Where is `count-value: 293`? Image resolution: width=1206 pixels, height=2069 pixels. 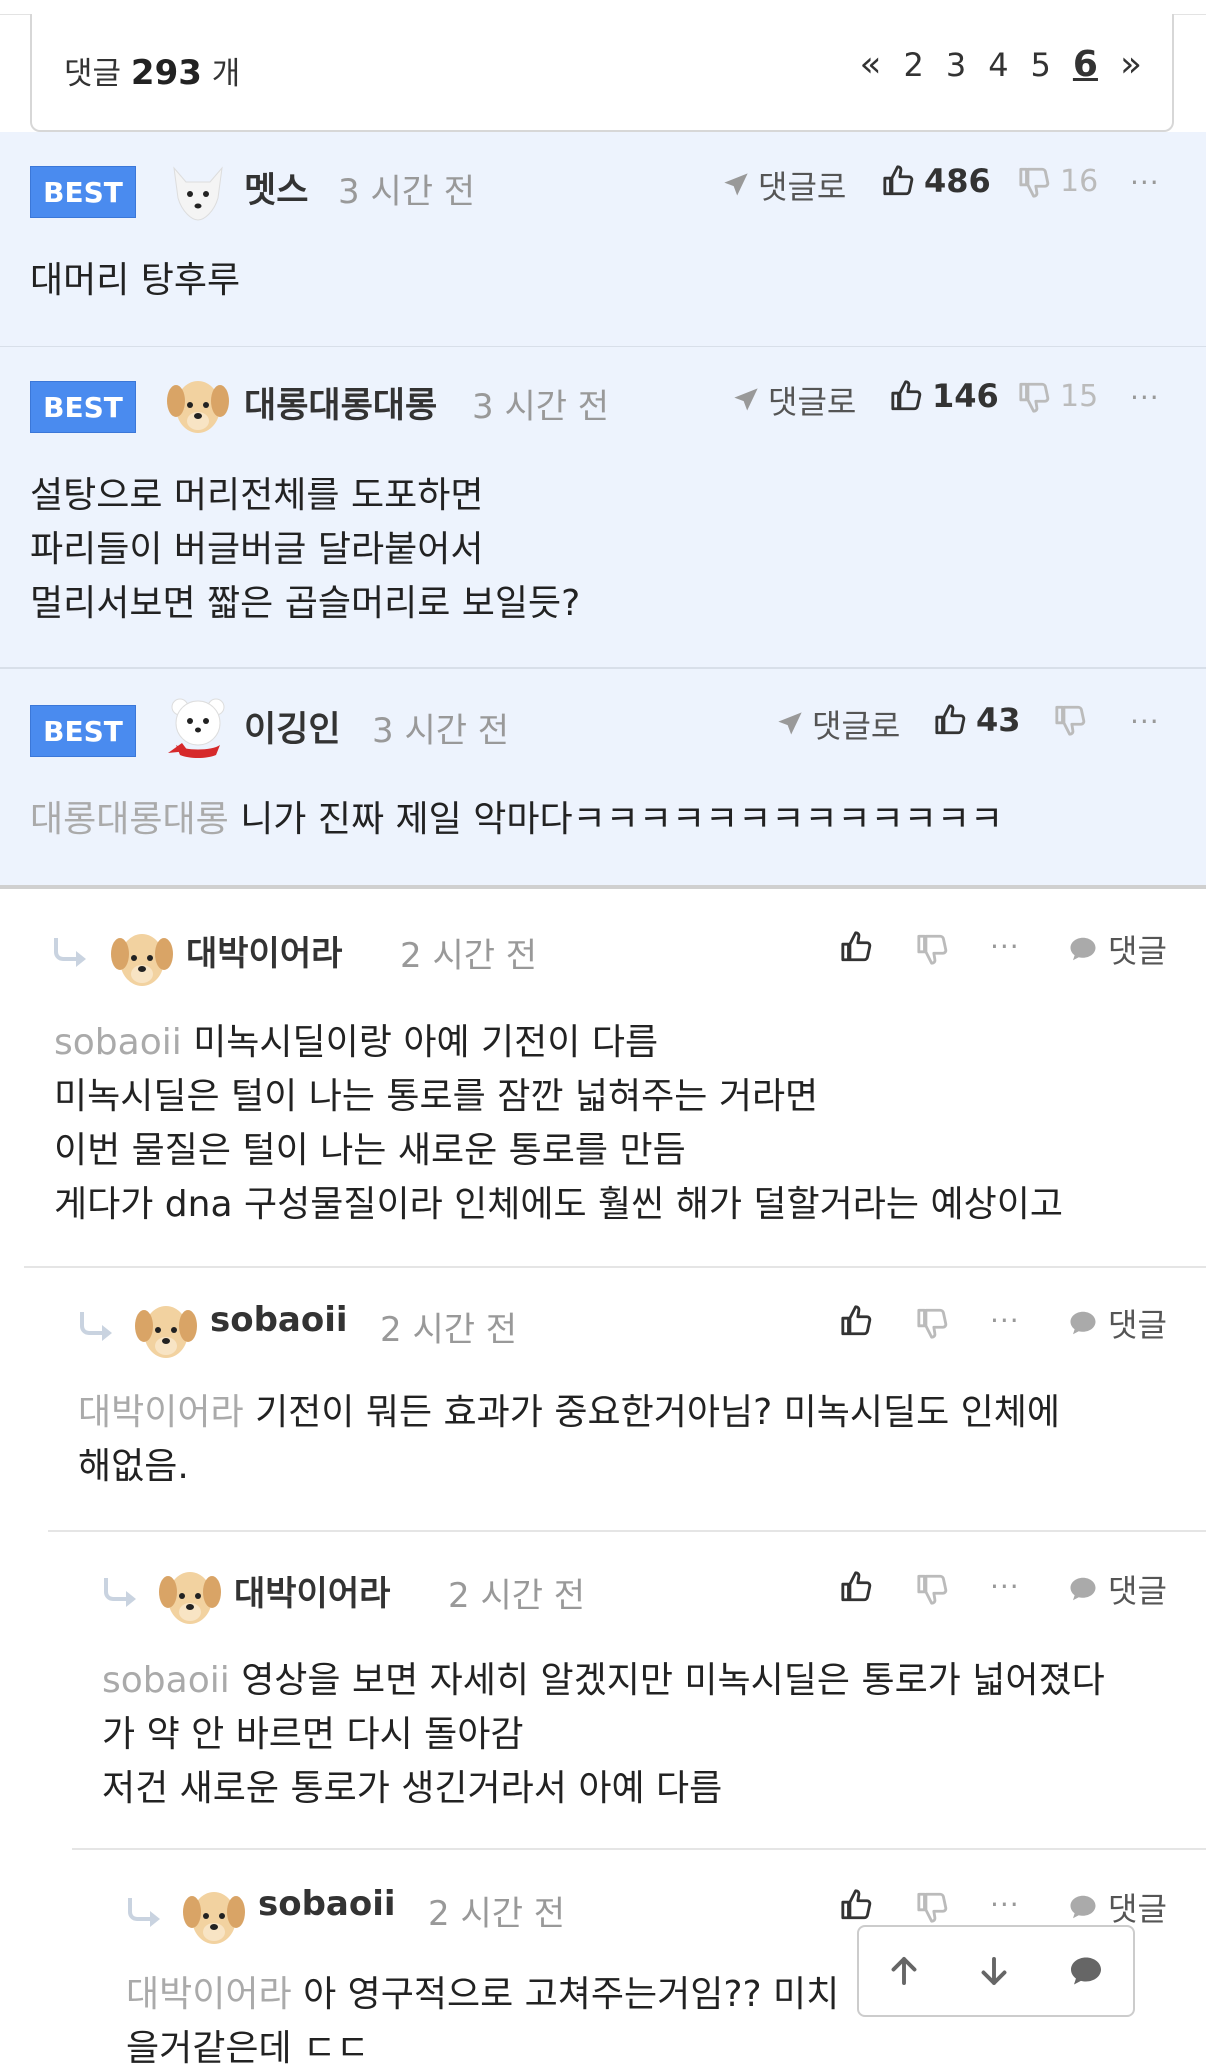 count-value: 293 is located at coordinates (166, 73).